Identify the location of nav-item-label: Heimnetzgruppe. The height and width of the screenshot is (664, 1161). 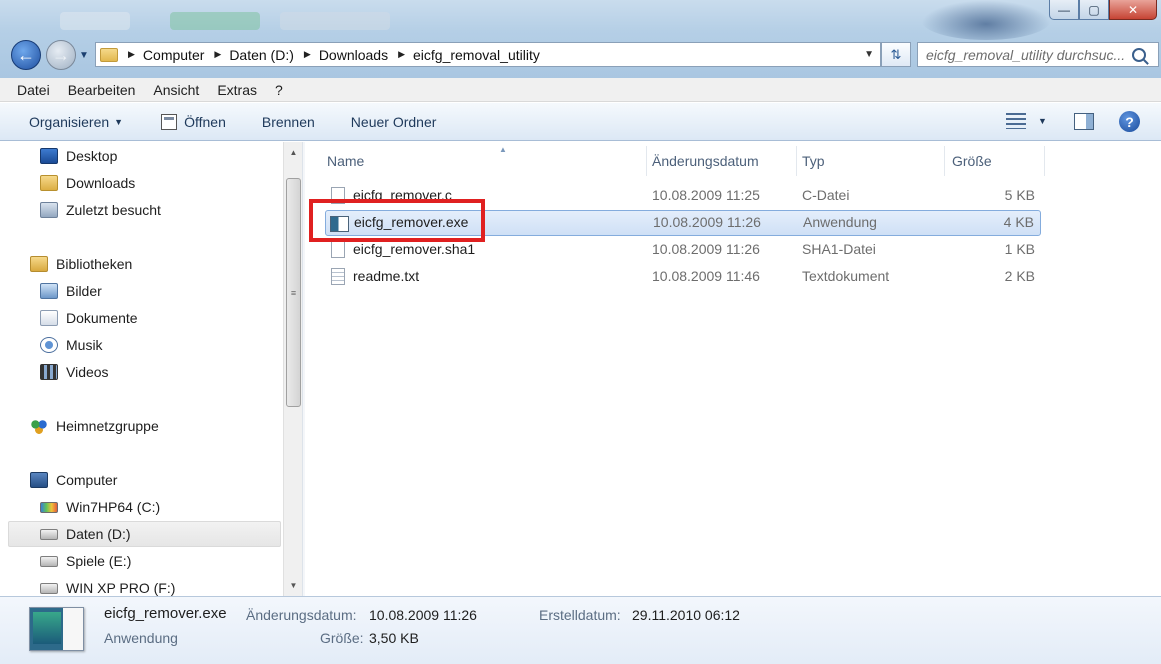
(107, 426).